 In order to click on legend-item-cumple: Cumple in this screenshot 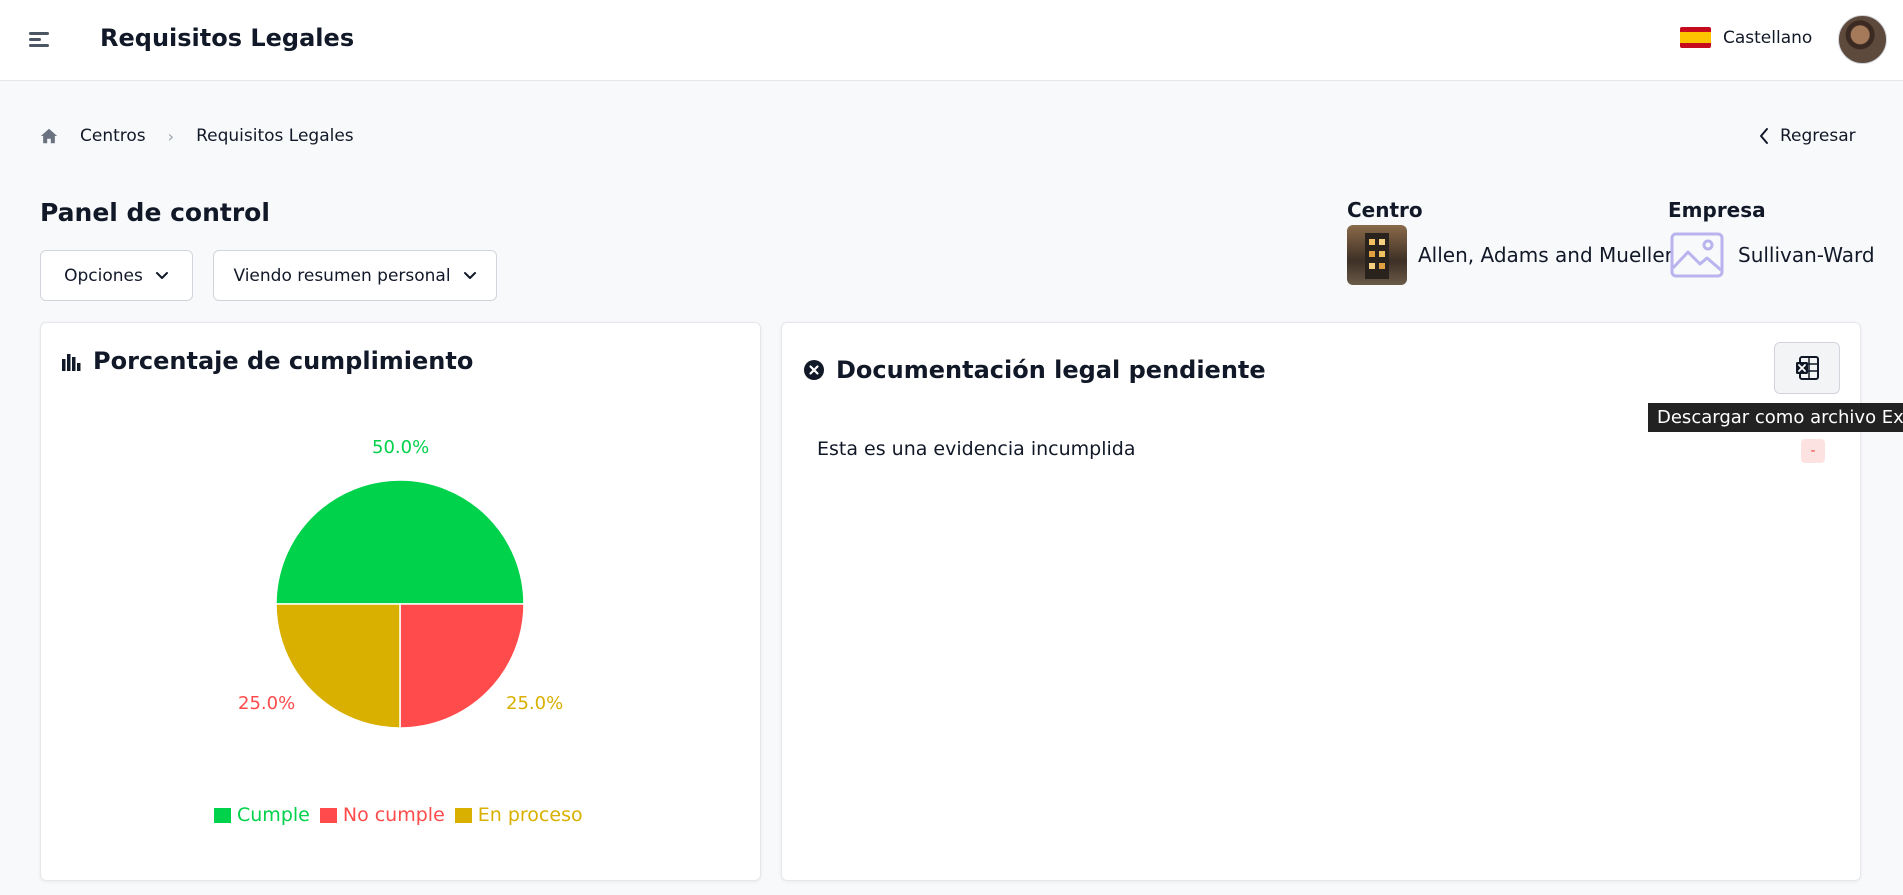, I will do `click(262, 815)`.